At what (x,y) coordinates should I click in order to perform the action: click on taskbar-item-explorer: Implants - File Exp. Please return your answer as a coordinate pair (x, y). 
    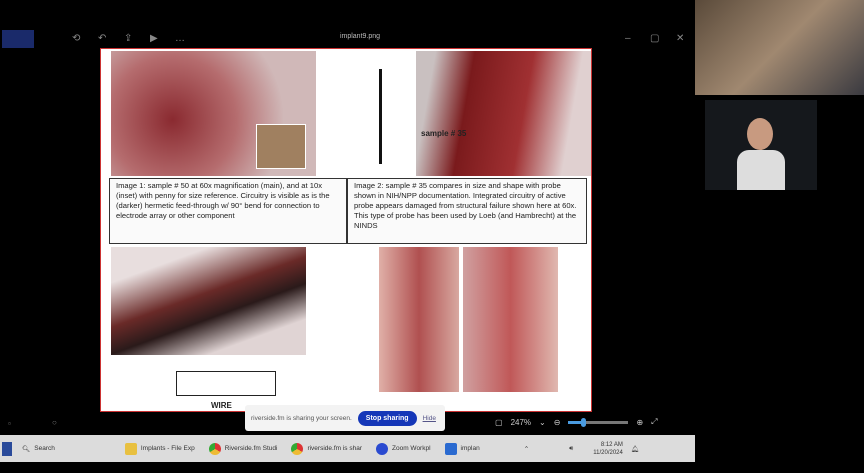
    Looking at the image, I should click on (159, 448).